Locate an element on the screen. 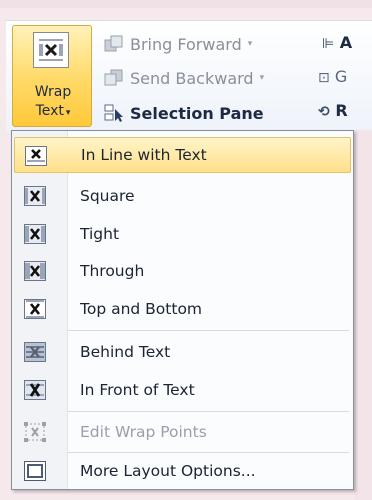 This screenshot has width=372, height=500. menu-item-label: Behind Text is located at coordinates (125, 352).